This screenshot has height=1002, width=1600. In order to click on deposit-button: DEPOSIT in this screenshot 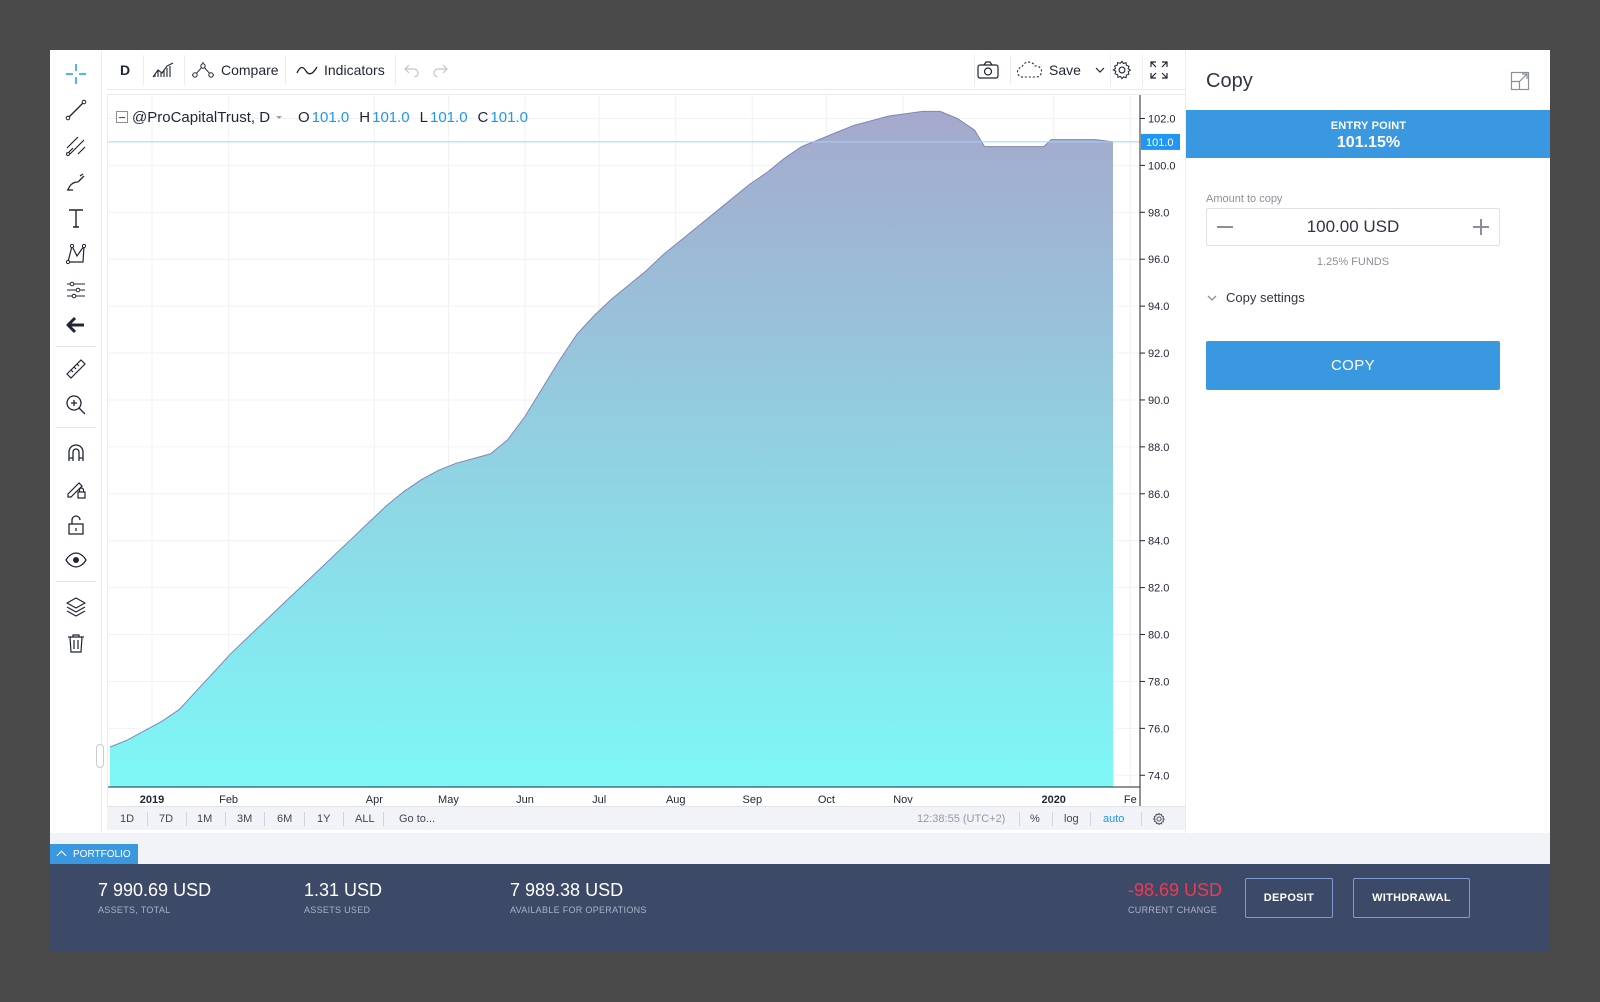, I will do `click(1289, 898)`.